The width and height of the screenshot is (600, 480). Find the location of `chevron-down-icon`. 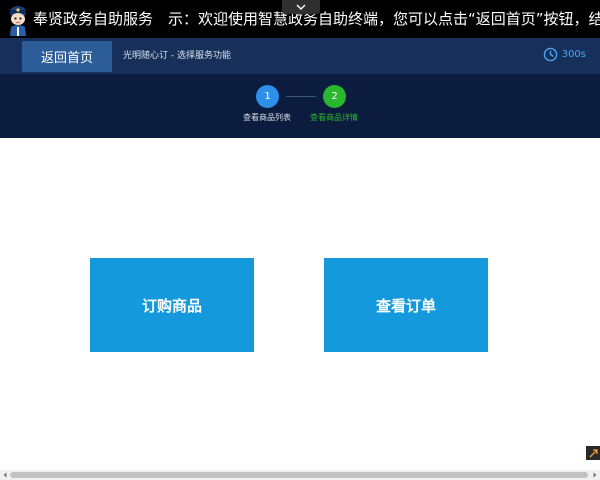

chevron-down-icon is located at coordinates (301, 7).